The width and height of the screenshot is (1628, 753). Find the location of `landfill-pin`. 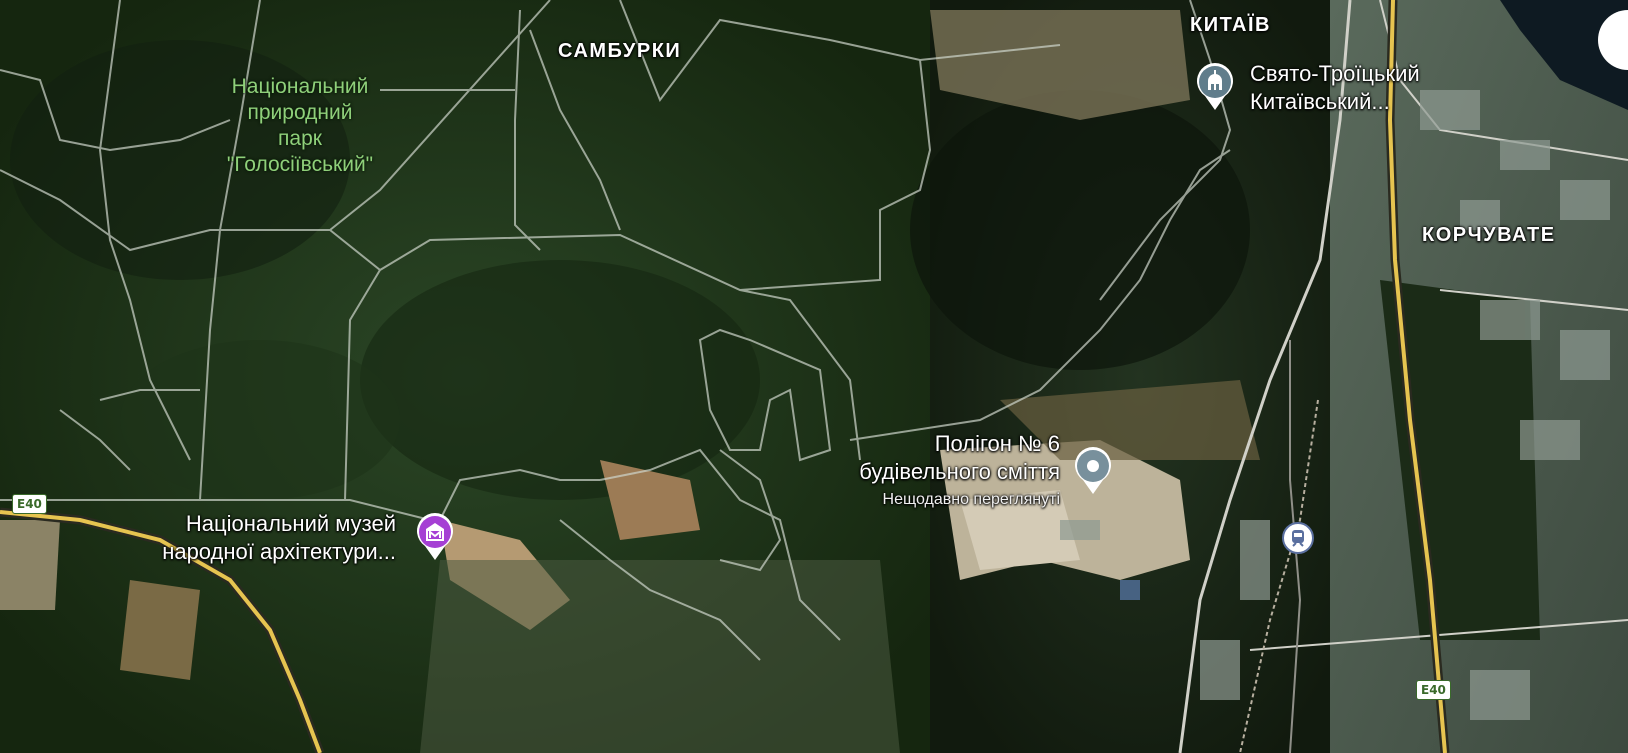

landfill-pin is located at coordinates (1093, 470).